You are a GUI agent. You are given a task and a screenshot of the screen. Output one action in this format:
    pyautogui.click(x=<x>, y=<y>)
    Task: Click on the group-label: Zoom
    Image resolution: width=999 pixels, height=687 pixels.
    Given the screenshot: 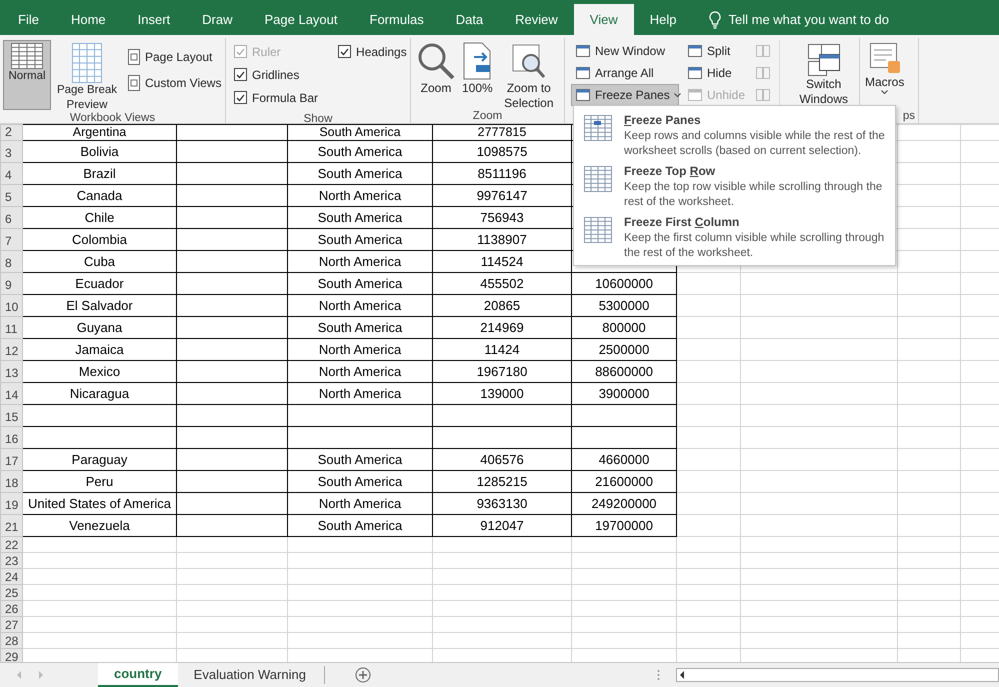 What is the action you would take?
    pyautogui.click(x=487, y=116)
    